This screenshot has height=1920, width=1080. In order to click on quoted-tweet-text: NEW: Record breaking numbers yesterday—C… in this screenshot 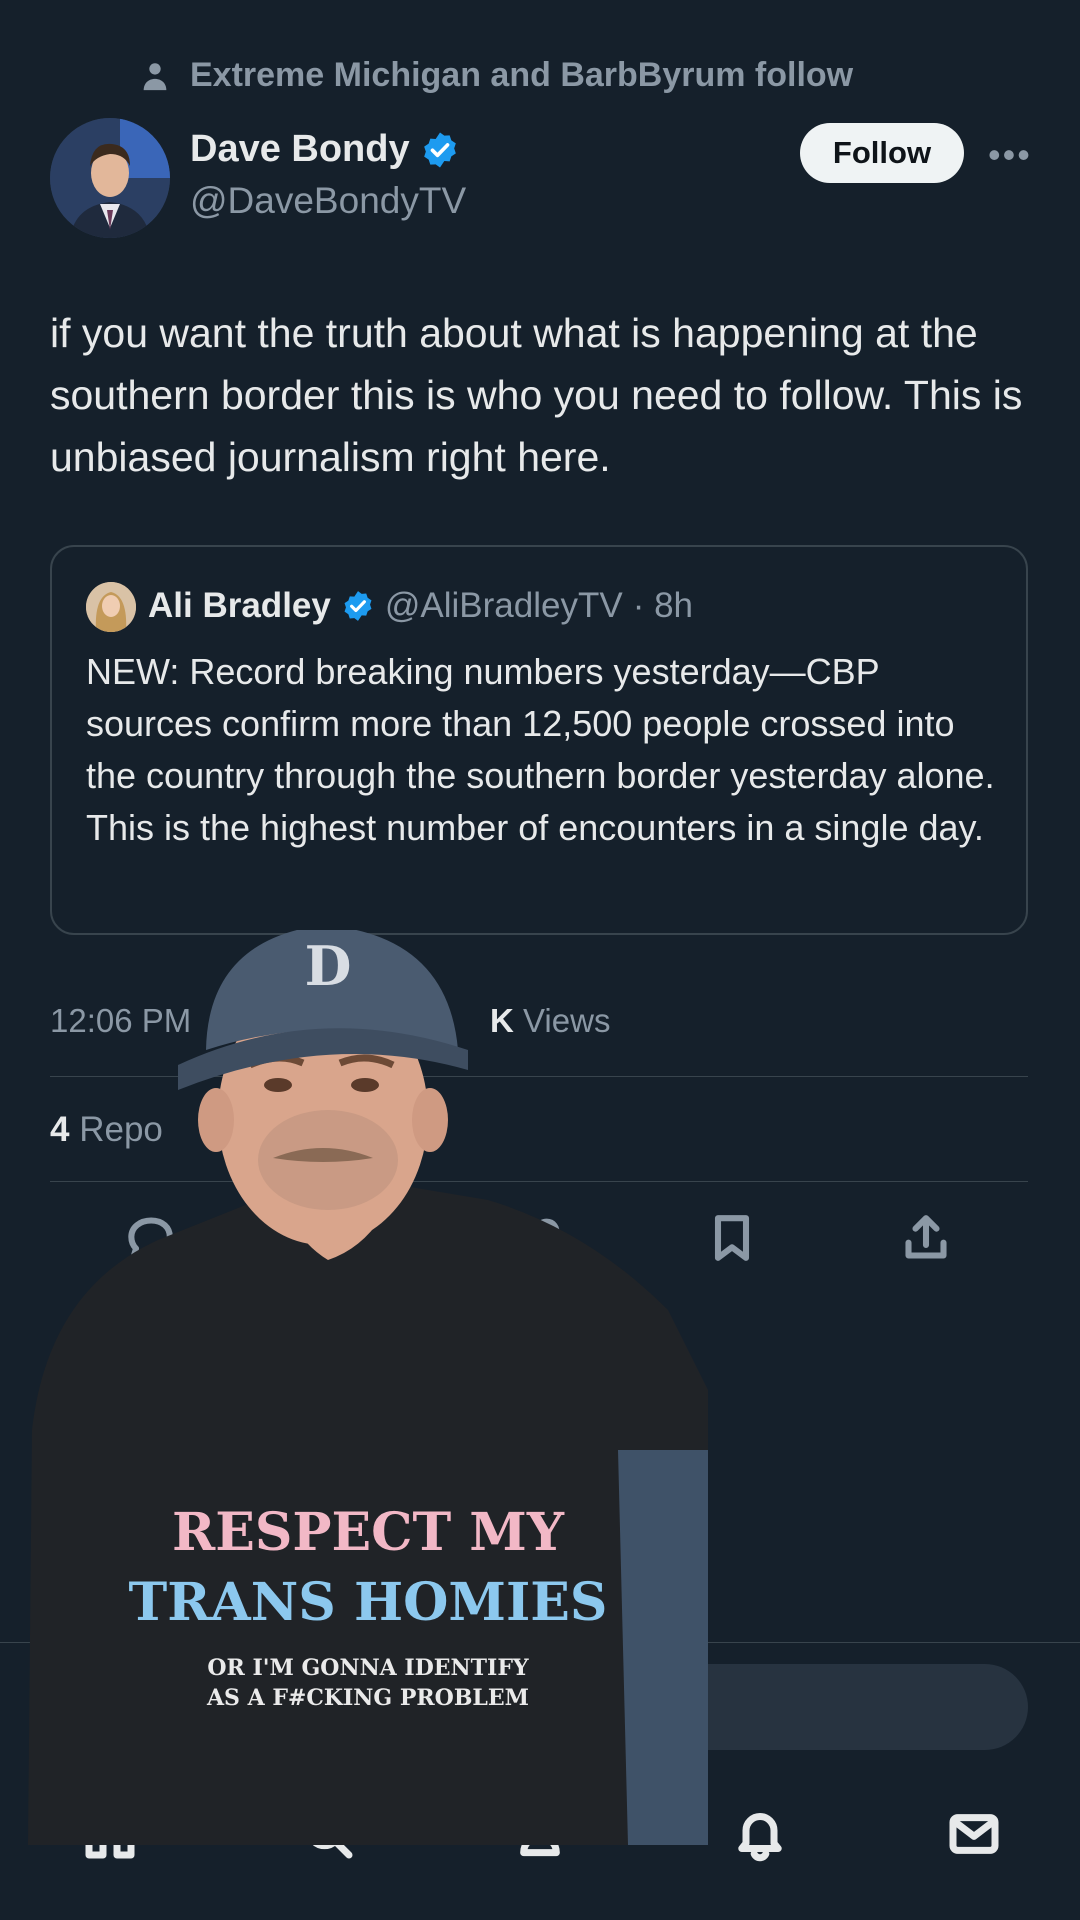, I will do `click(540, 749)`.